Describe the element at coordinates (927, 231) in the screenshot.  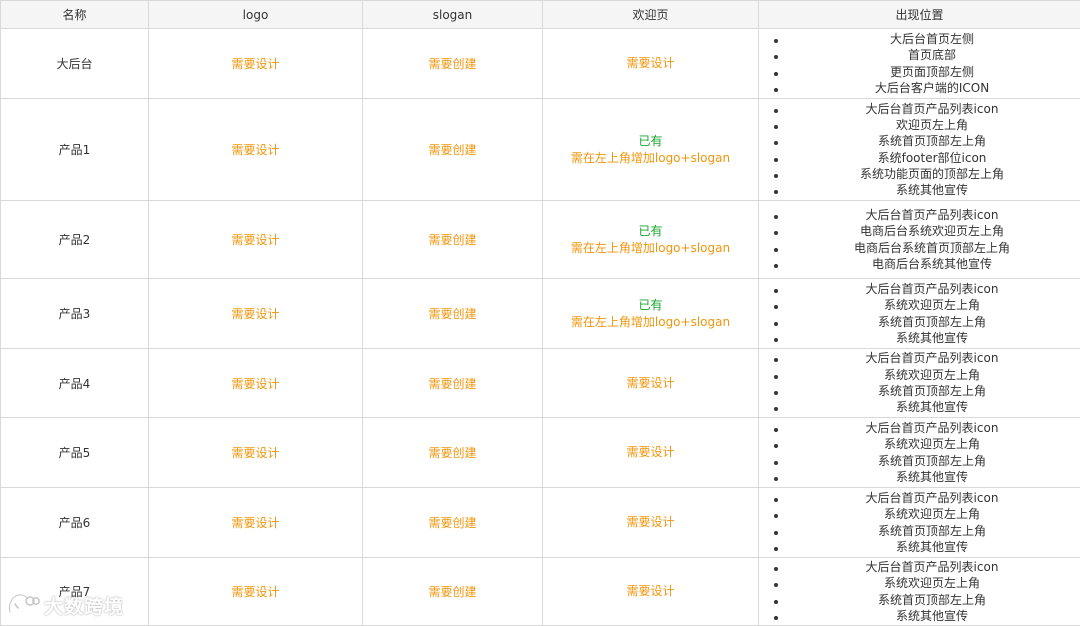
I see `position-item: 电商后台系统欢迎页左上角` at that location.